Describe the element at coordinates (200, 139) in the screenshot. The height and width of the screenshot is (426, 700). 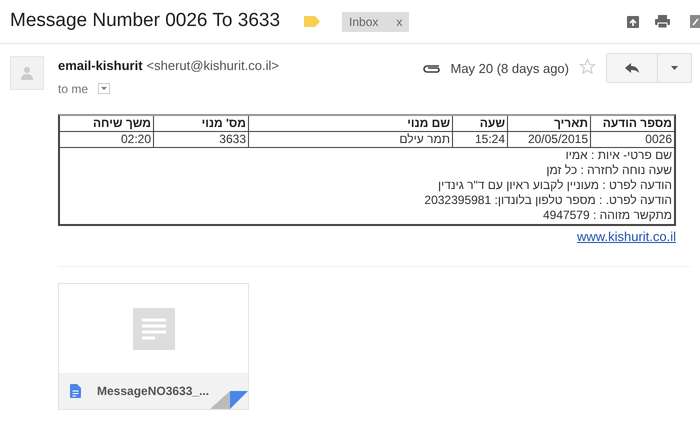
I see `table-cell: 3633` at that location.